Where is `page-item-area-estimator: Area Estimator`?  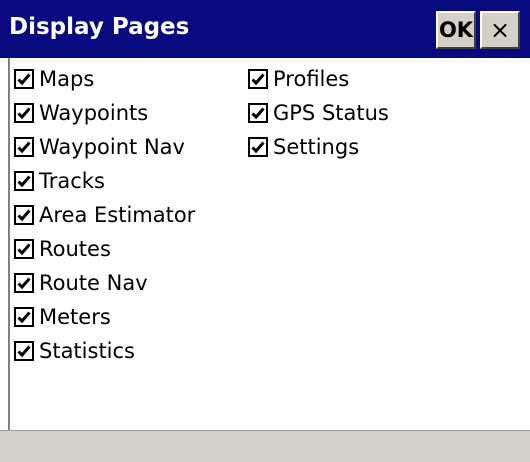 page-item-area-estimator: Area Estimator is located at coordinates (104, 215).